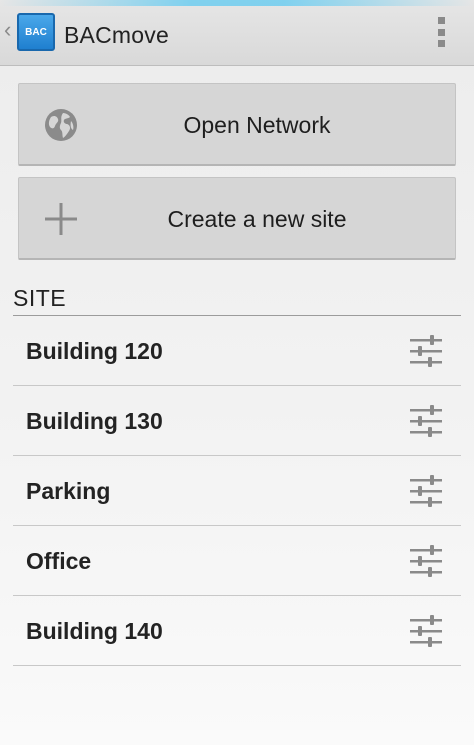  I want to click on open-network-button: Open Network, so click(237, 124).